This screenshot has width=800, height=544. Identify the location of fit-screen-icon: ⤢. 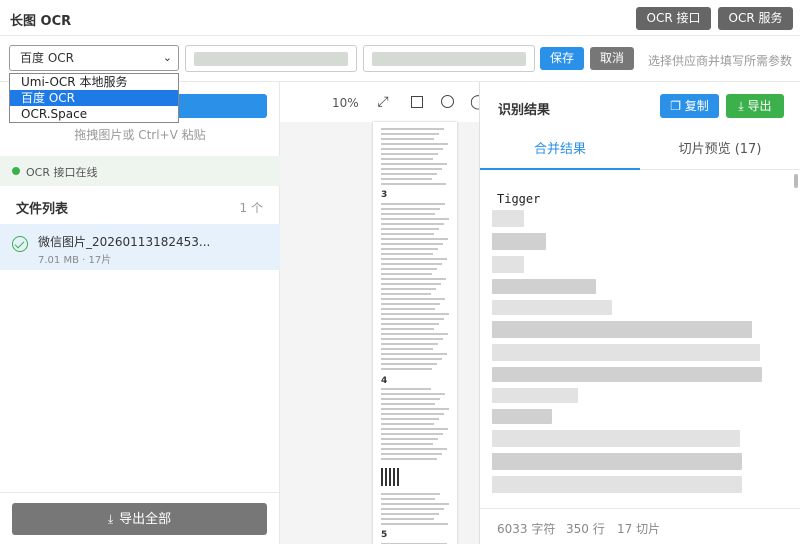
(383, 102).